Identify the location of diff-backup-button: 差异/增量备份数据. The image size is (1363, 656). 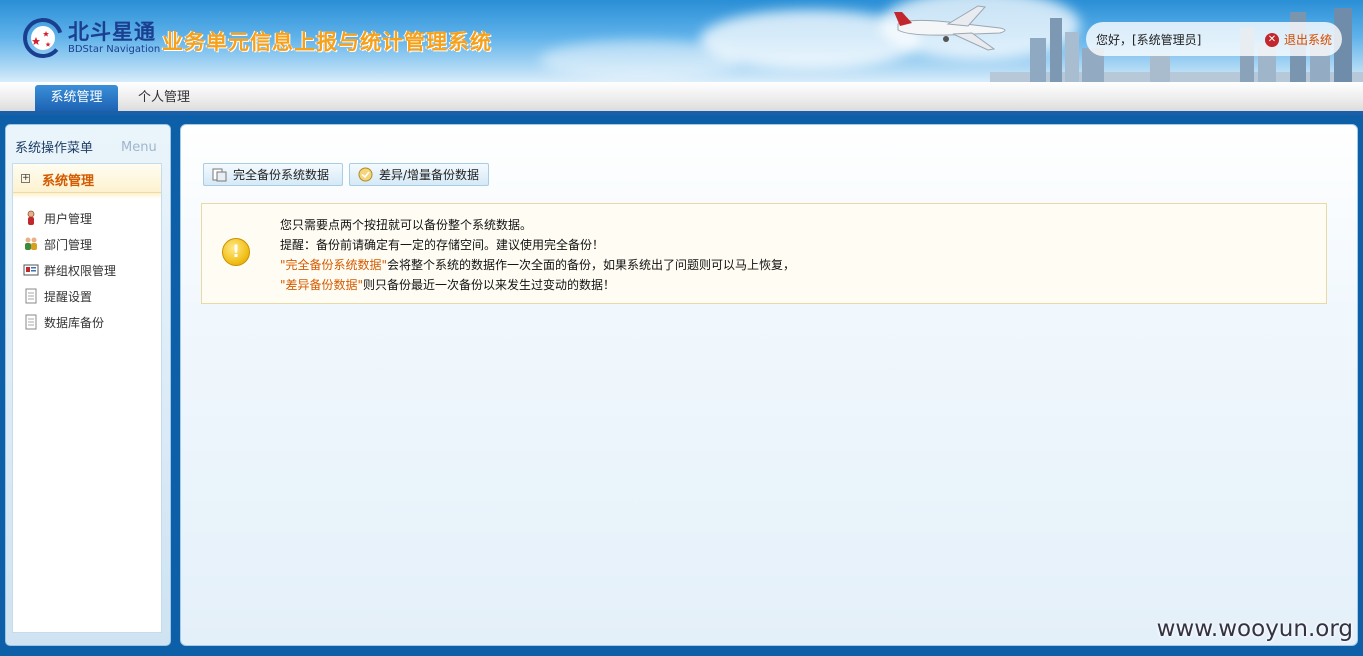
(419, 174).